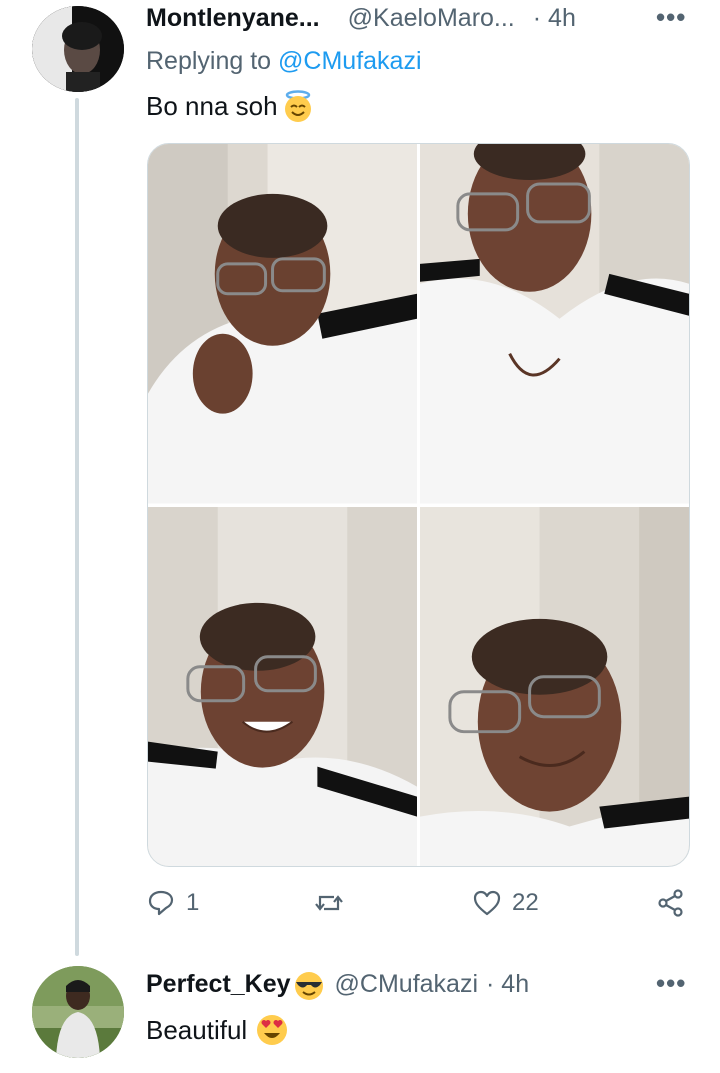 This screenshot has width=720, height=1073. I want to click on reply-button: 1, so click(172, 903).